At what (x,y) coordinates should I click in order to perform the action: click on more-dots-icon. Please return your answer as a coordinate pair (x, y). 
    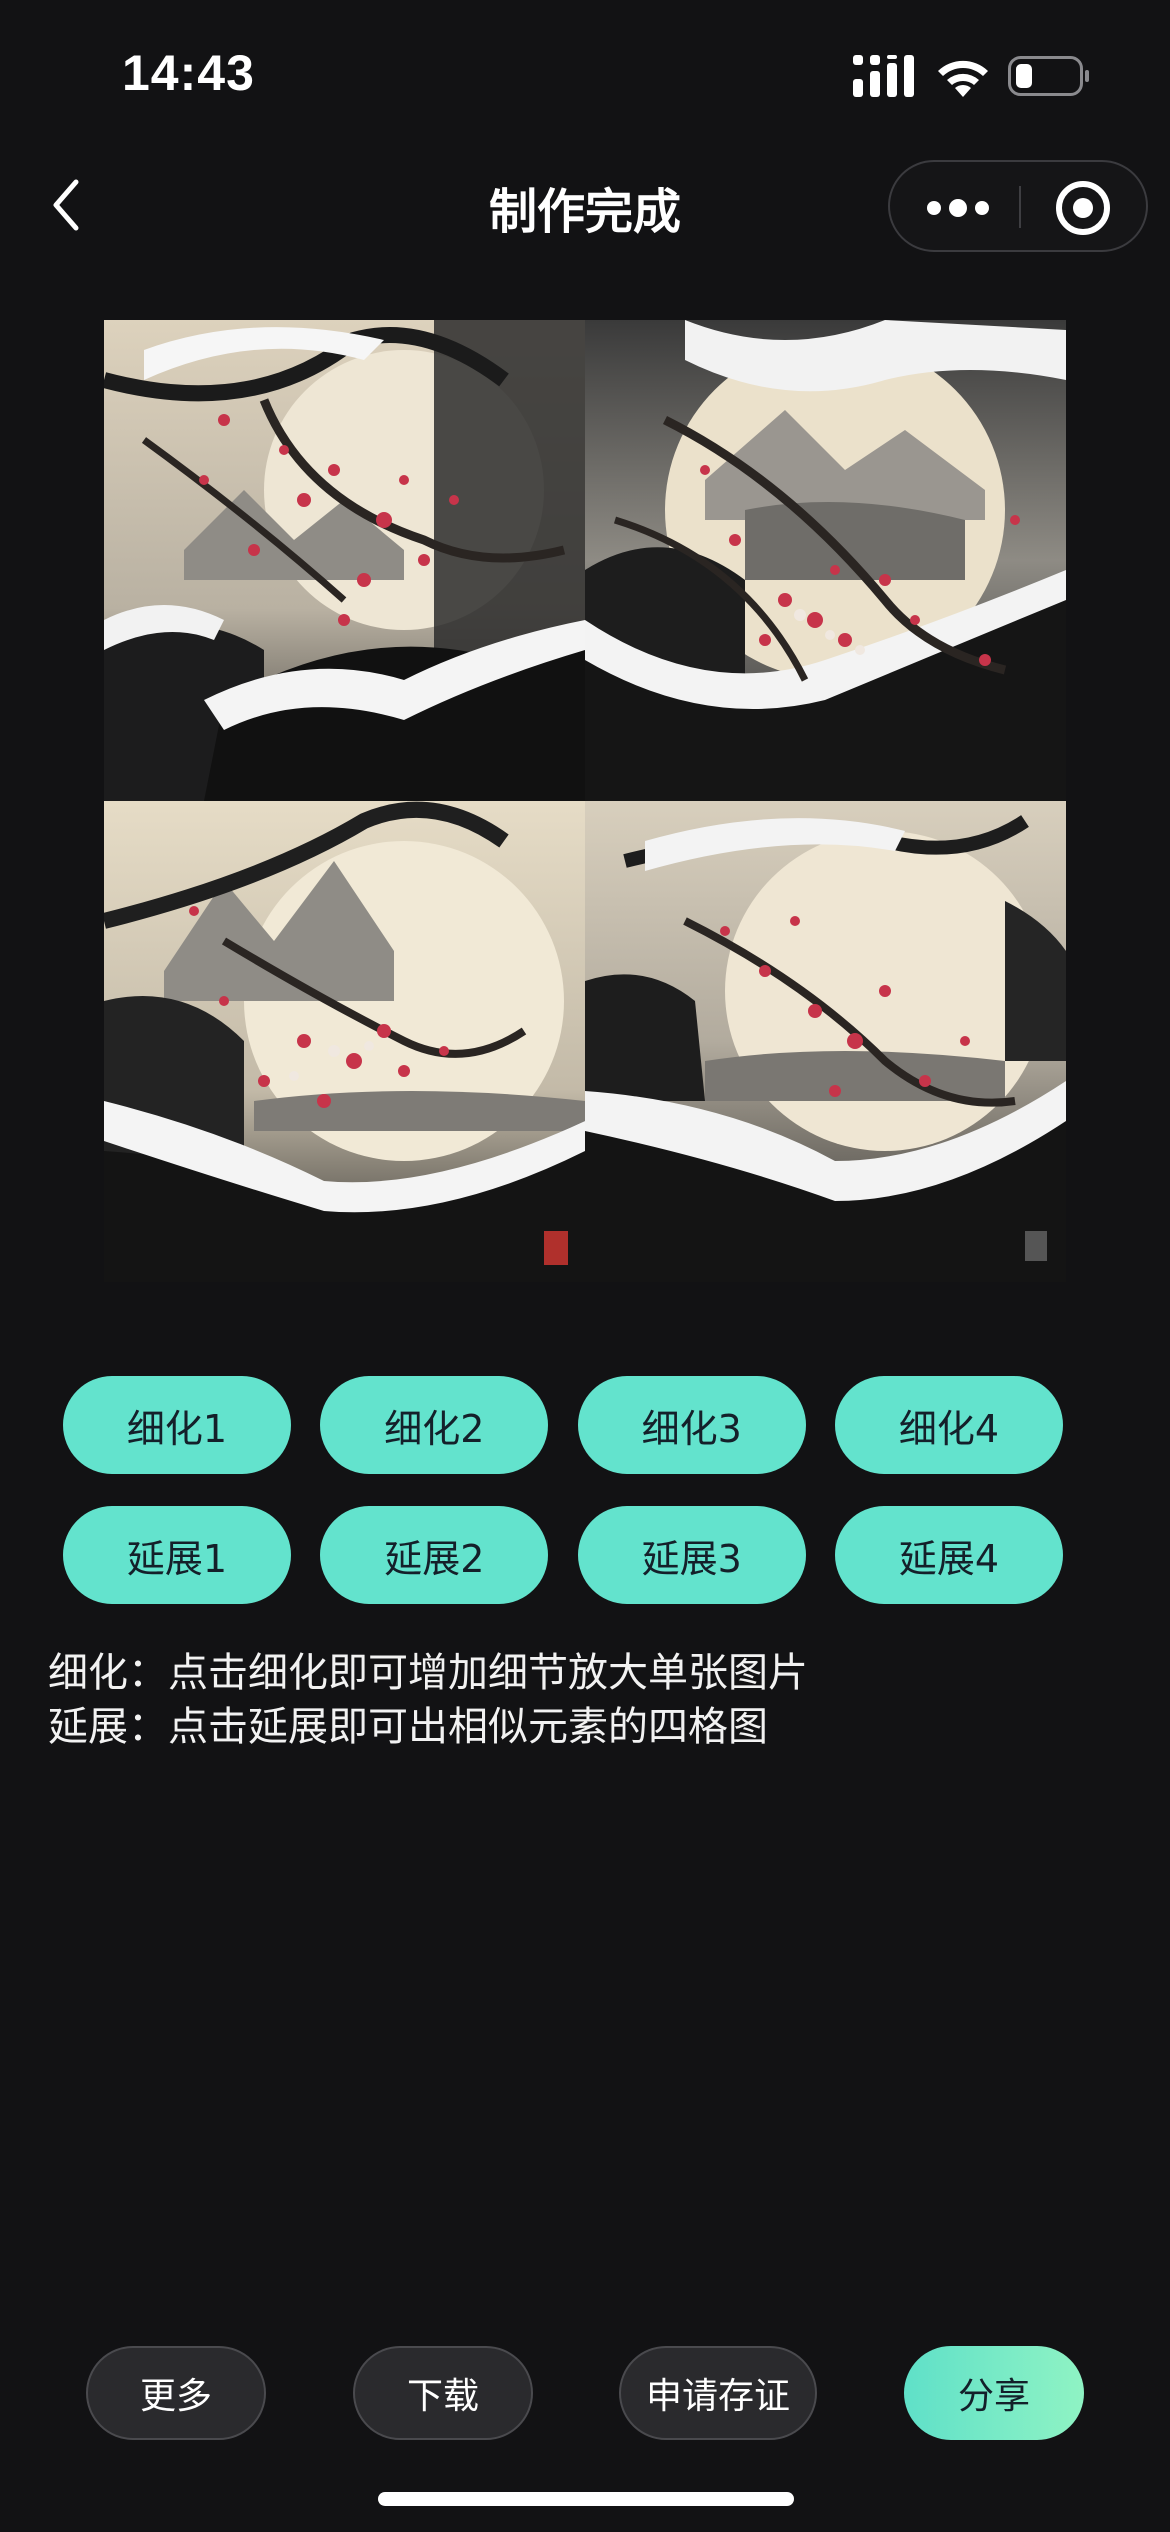
    Looking at the image, I should click on (954, 206).